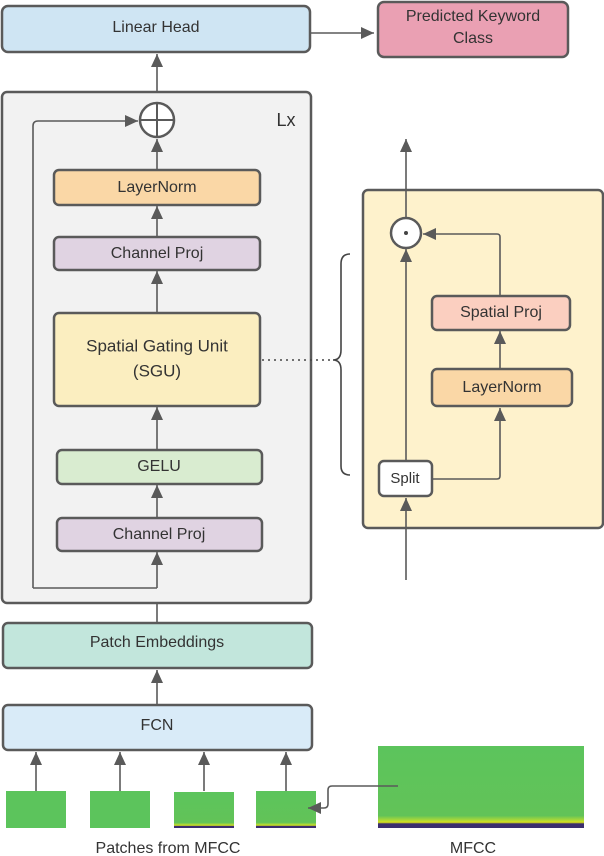  What do you see at coordinates (473, 38) in the screenshot?
I see `predicted-label-2: Class` at bounding box center [473, 38].